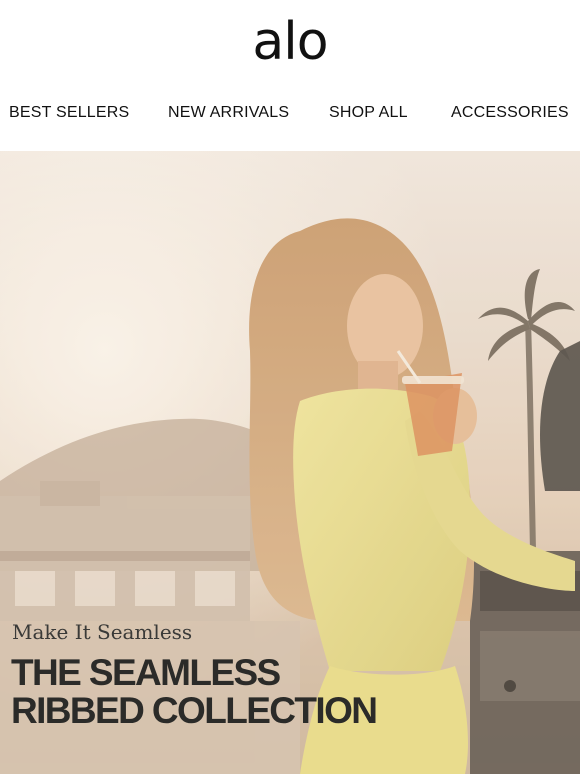 This screenshot has width=580, height=774. Describe the element at coordinates (146, 672) in the screenshot. I see `hero-title-line-1: THE SEAMLESS` at that location.